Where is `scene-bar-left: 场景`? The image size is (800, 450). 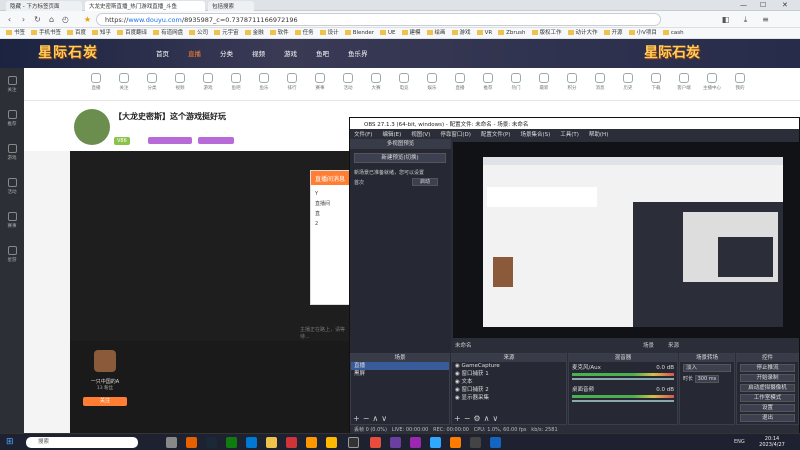
scene-bar-left: 场景 is located at coordinates (648, 345).